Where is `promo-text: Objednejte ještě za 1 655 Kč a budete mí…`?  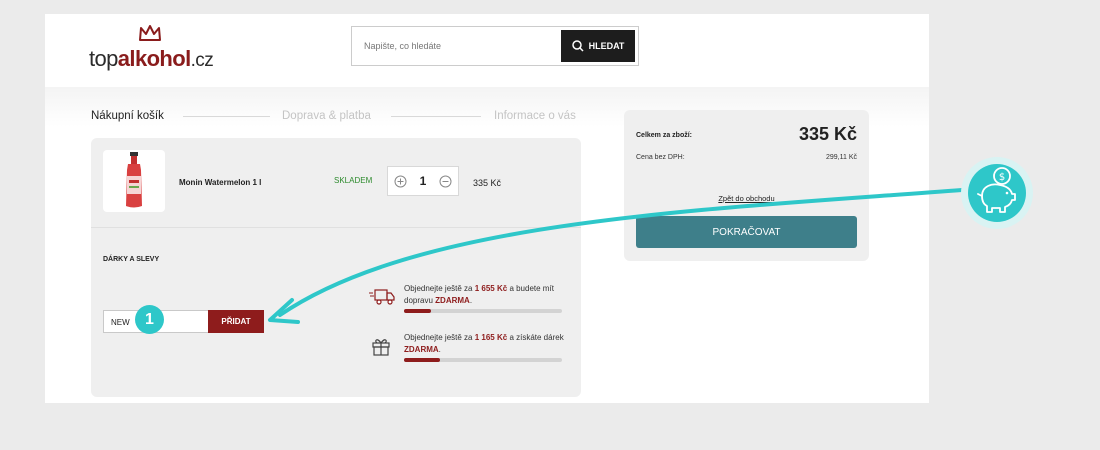 promo-text: Objednejte ještě za 1 655 Kč a budete mí… is located at coordinates (486, 295).